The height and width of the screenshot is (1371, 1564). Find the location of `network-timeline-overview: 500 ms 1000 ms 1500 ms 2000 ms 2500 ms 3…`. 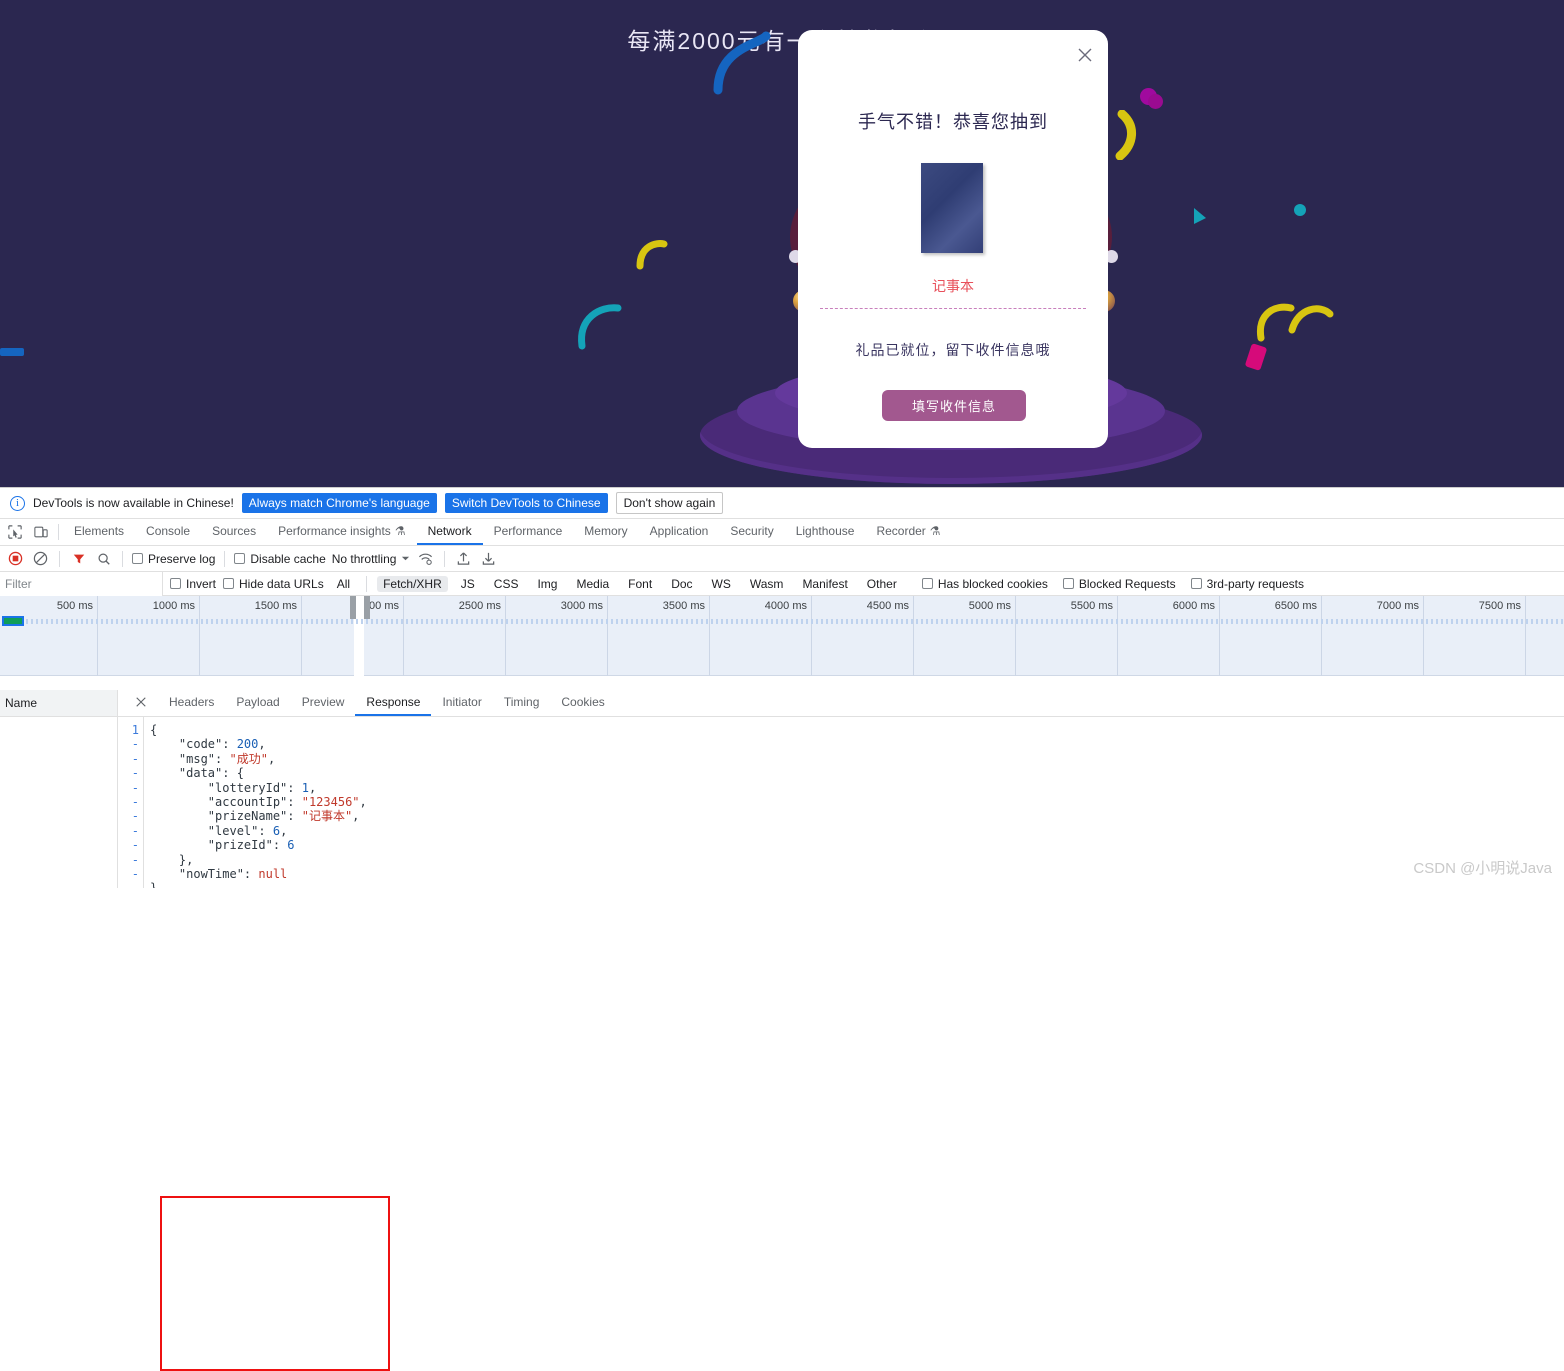

network-timeline-overview: 500 ms 1000 ms 1500 ms 2000 ms 2500 ms 3… is located at coordinates (782, 636).